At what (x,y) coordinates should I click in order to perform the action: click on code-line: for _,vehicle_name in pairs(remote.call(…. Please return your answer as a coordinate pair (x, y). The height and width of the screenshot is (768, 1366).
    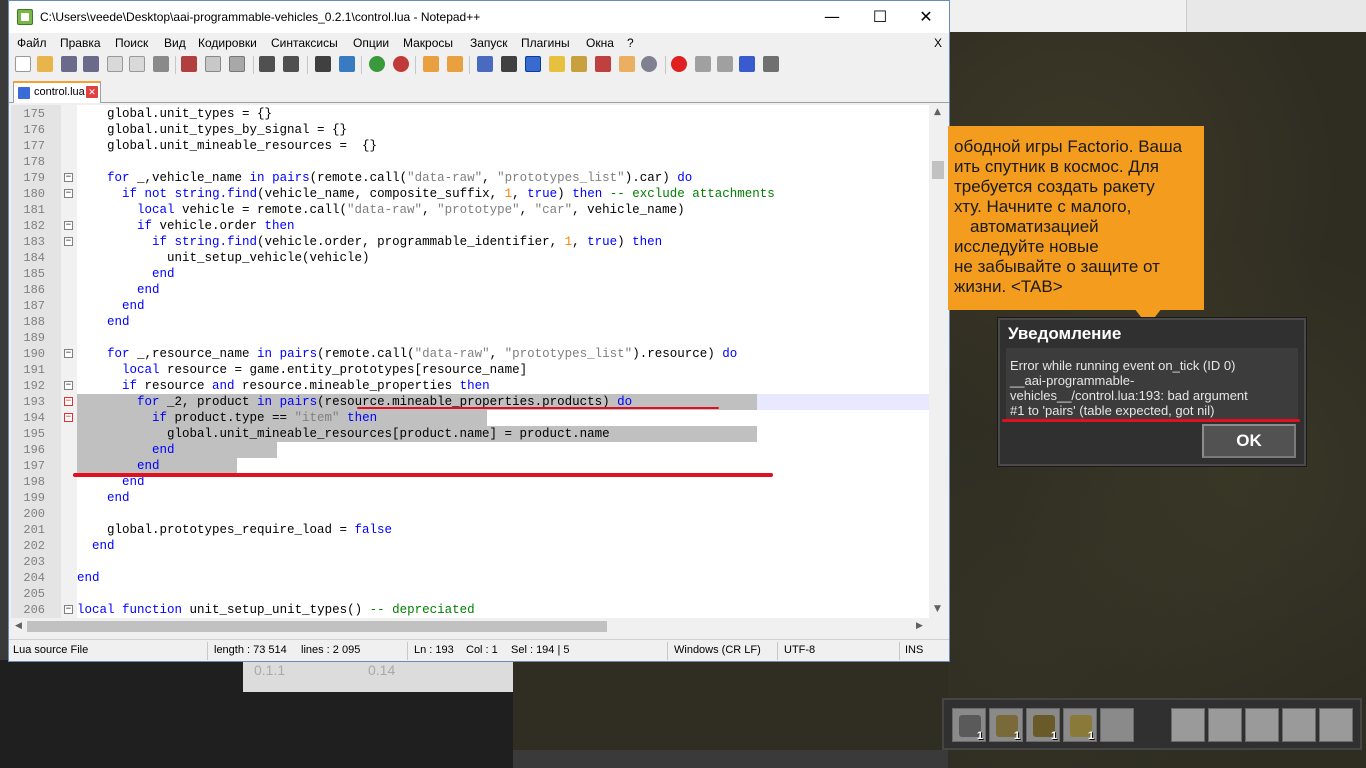
    Looking at the image, I should click on (512, 178).